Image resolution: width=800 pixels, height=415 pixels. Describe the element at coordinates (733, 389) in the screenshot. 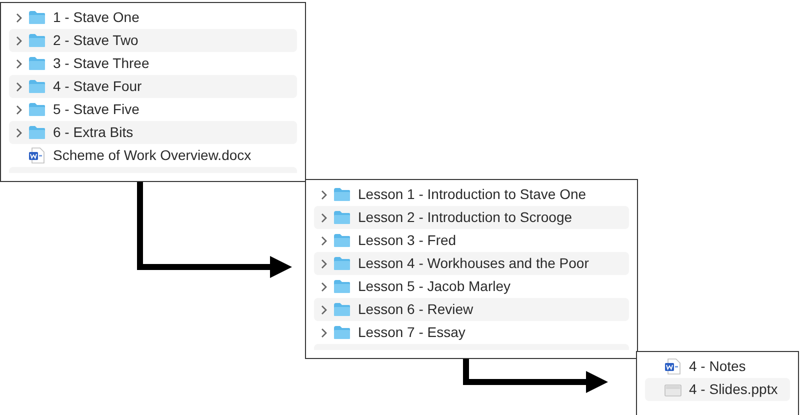

I see `file-name: 4 - Slides.pptx` at that location.